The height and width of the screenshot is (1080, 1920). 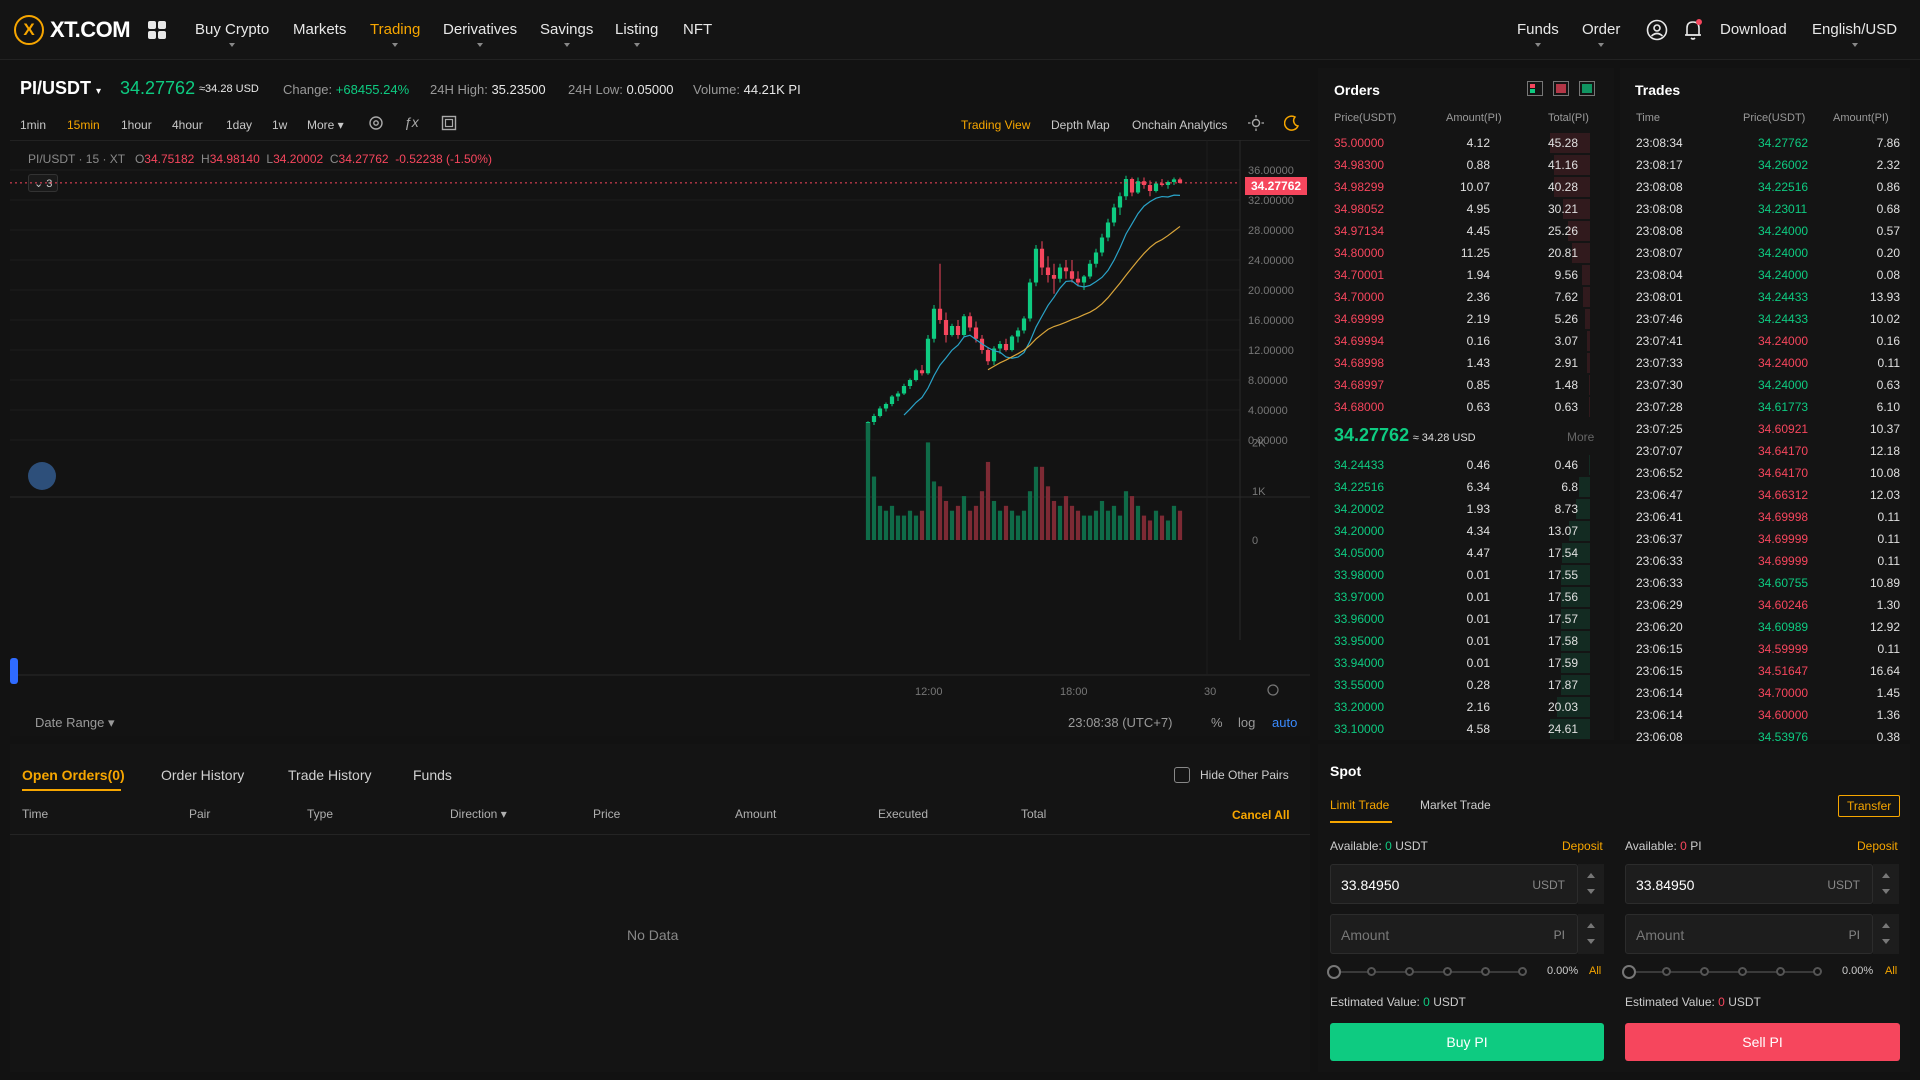 What do you see at coordinates (1460, 575) in the screenshot?
I see `bid-row: 33.98000 0.01 17.55` at bounding box center [1460, 575].